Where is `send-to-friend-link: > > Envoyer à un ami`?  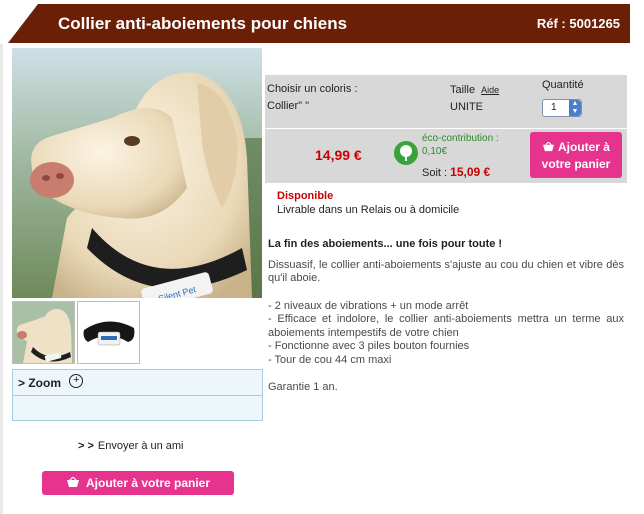
send-to-friend-link: > > Envoyer à un ami is located at coordinates (131, 446).